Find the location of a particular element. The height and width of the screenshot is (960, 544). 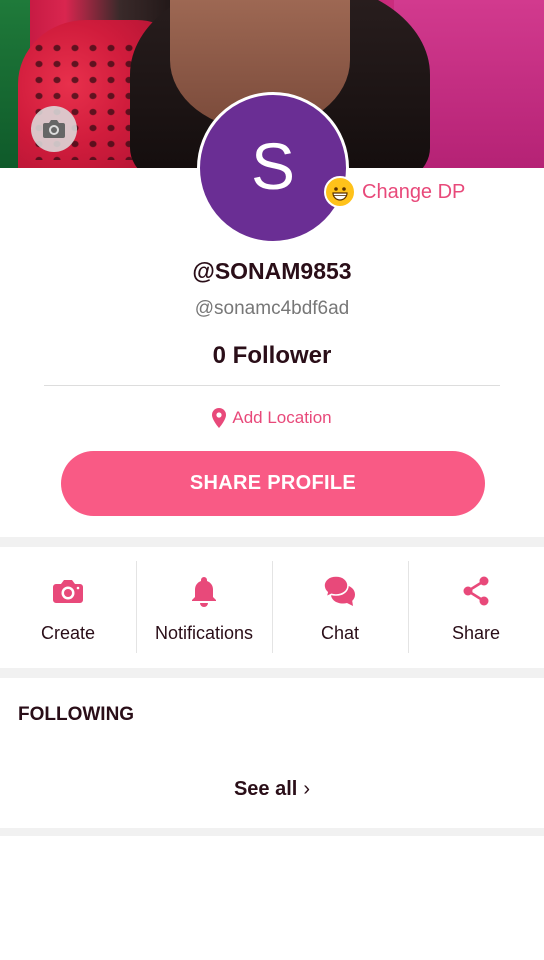

location-pin-icon is located at coordinates (219, 418).